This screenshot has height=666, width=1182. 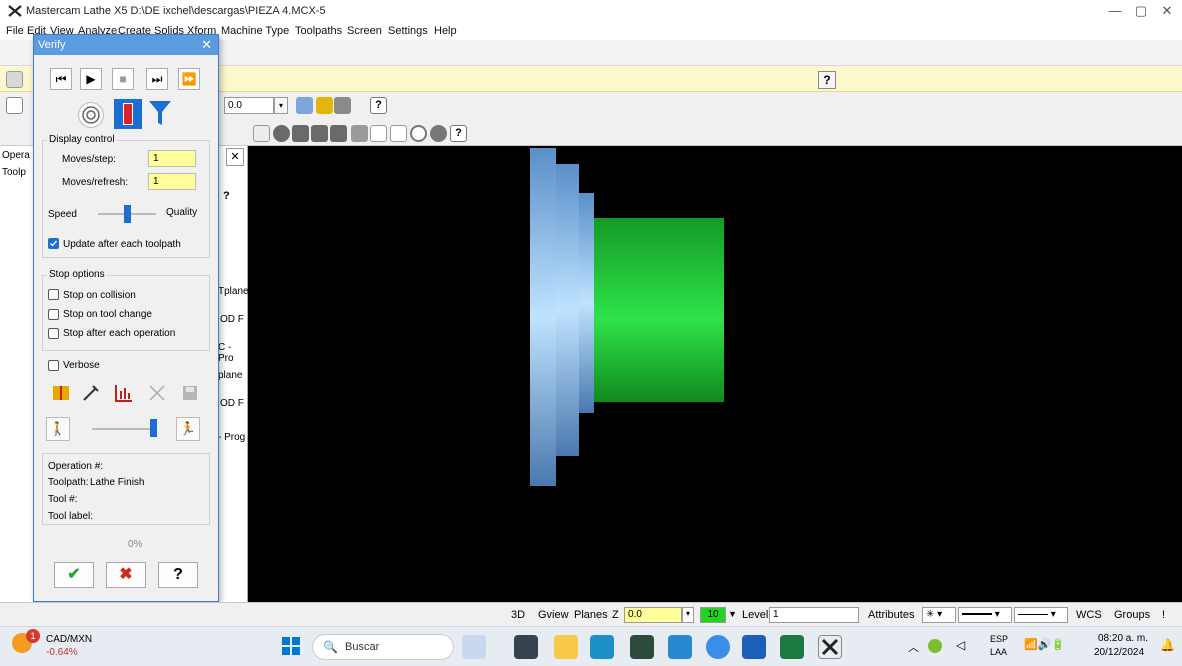 What do you see at coordinates (378, 105) in the screenshot?
I see `help-icon: ?` at bounding box center [378, 105].